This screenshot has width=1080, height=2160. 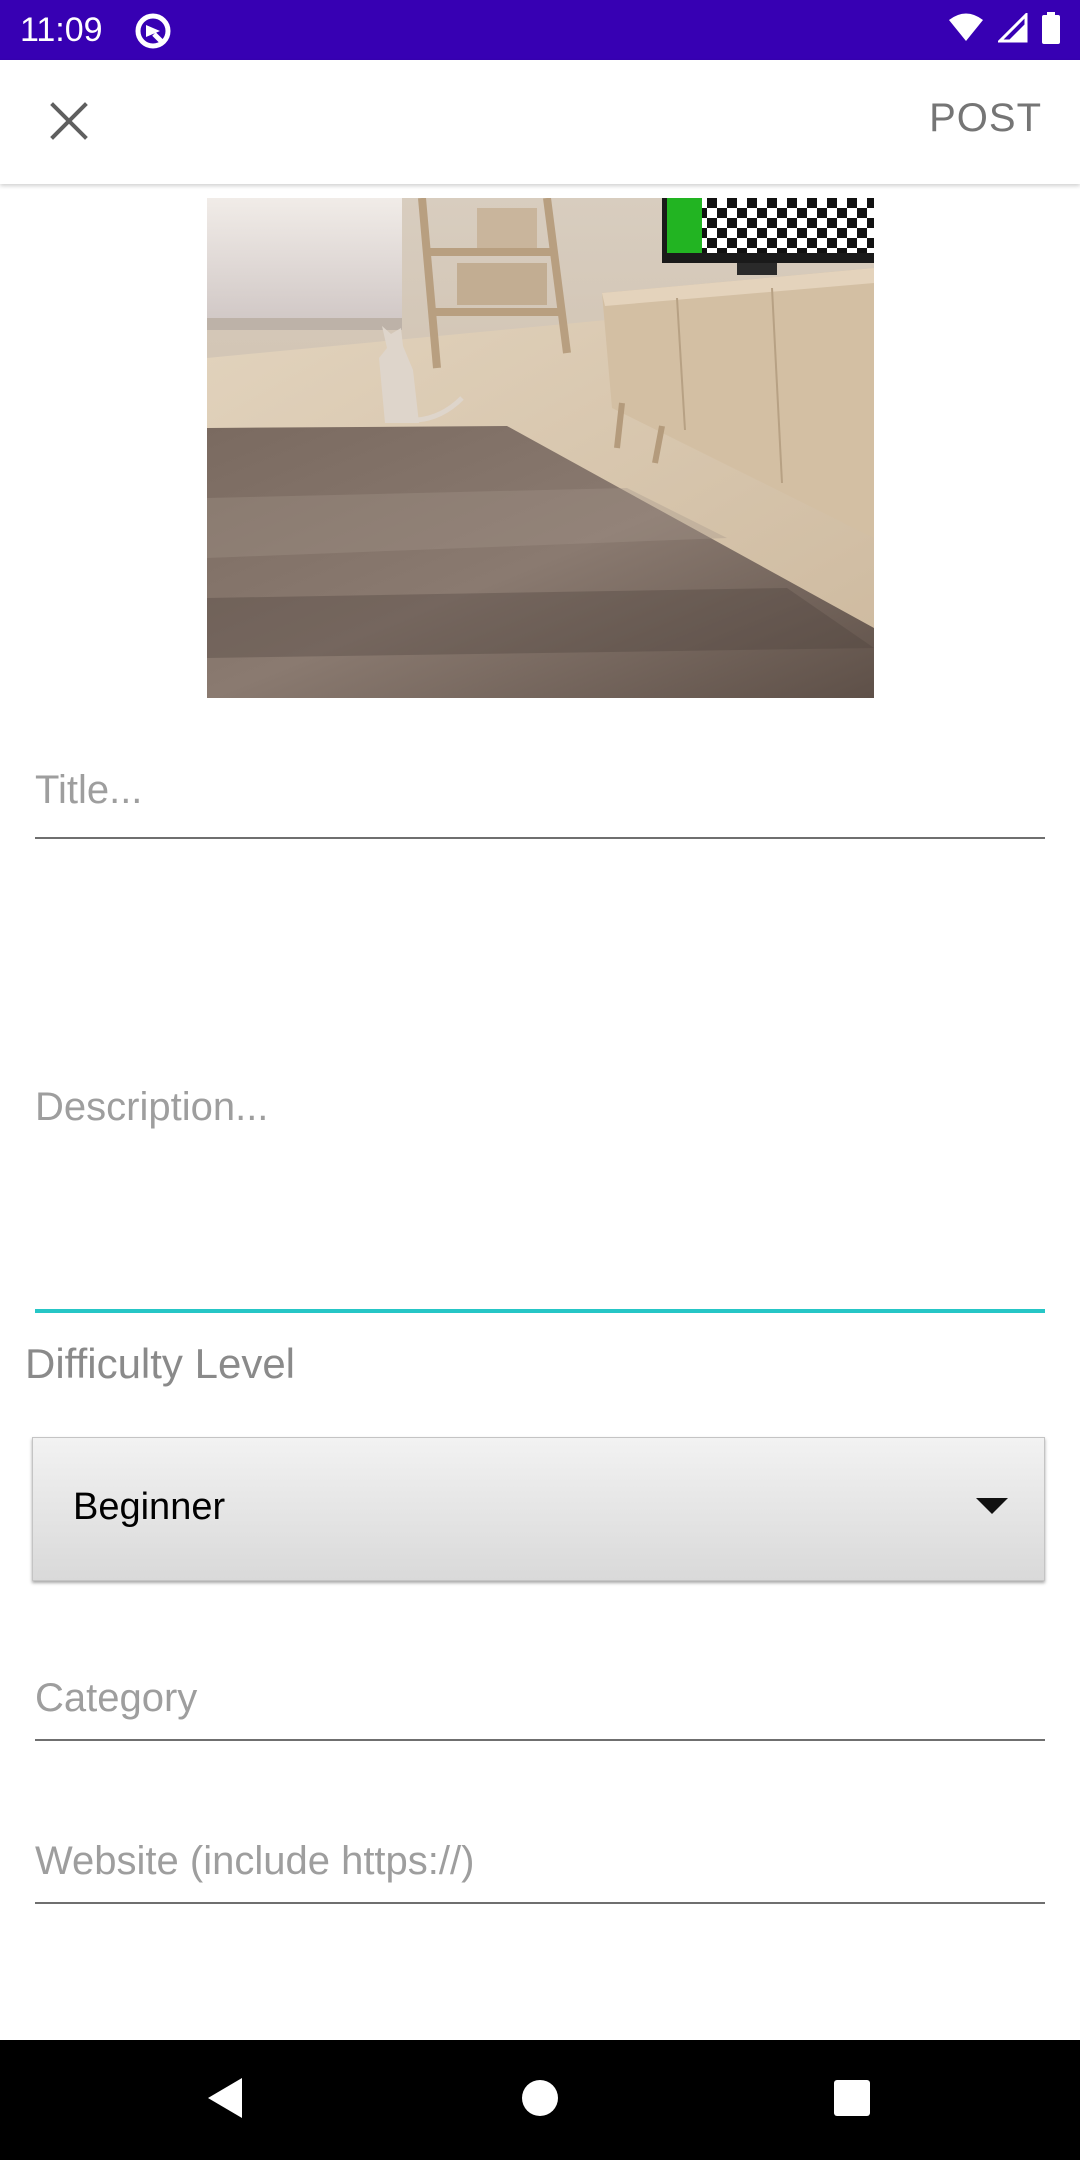 I want to click on battery-icon, so click(x=1051, y=30).